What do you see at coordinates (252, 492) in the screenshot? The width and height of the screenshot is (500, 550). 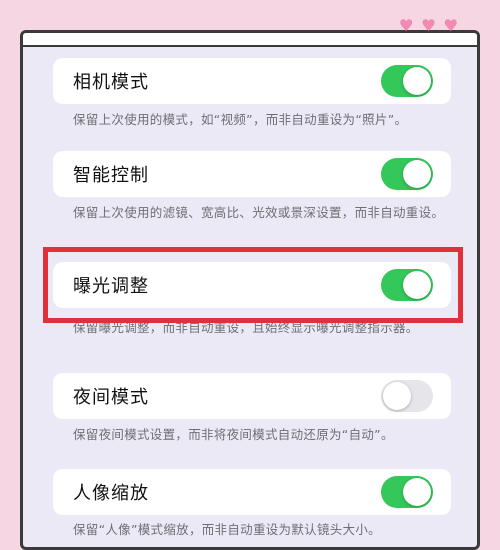 I see `portrait-zoom-row: 人像缩放` at bounding box center [252, 492].